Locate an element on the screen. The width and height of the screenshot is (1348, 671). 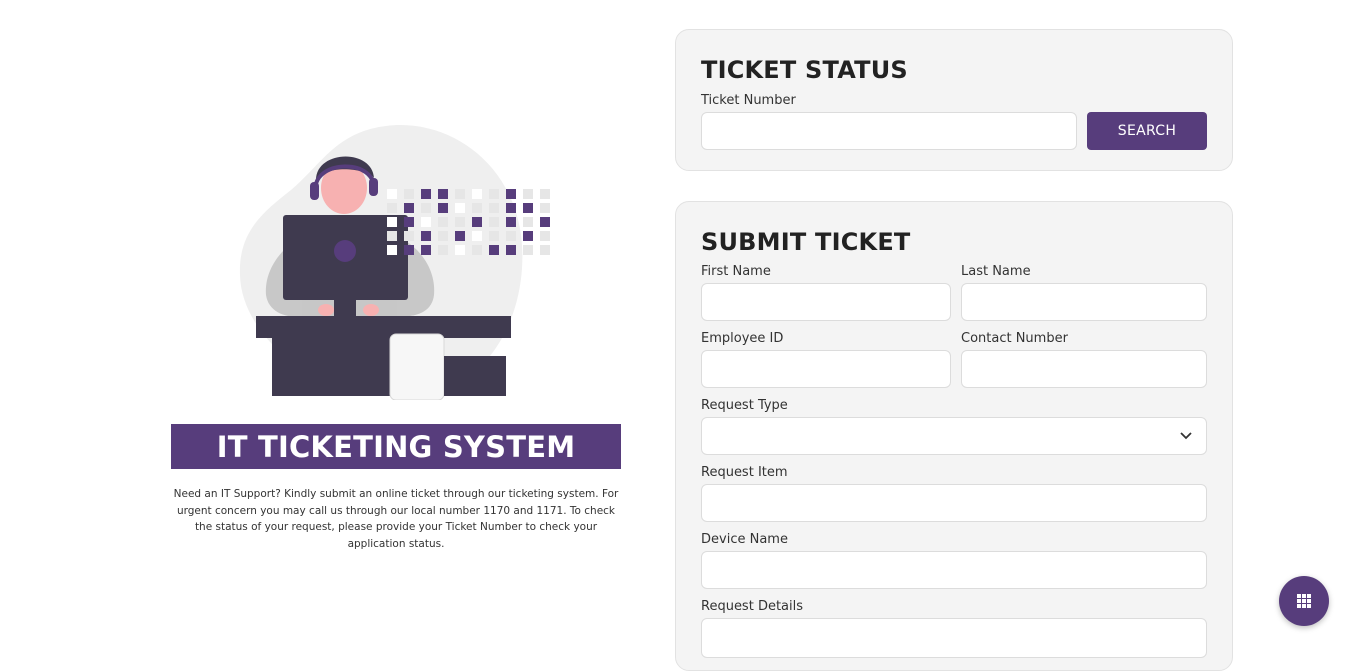
last-name-label: Last Name is located at coordinates (996, 271).